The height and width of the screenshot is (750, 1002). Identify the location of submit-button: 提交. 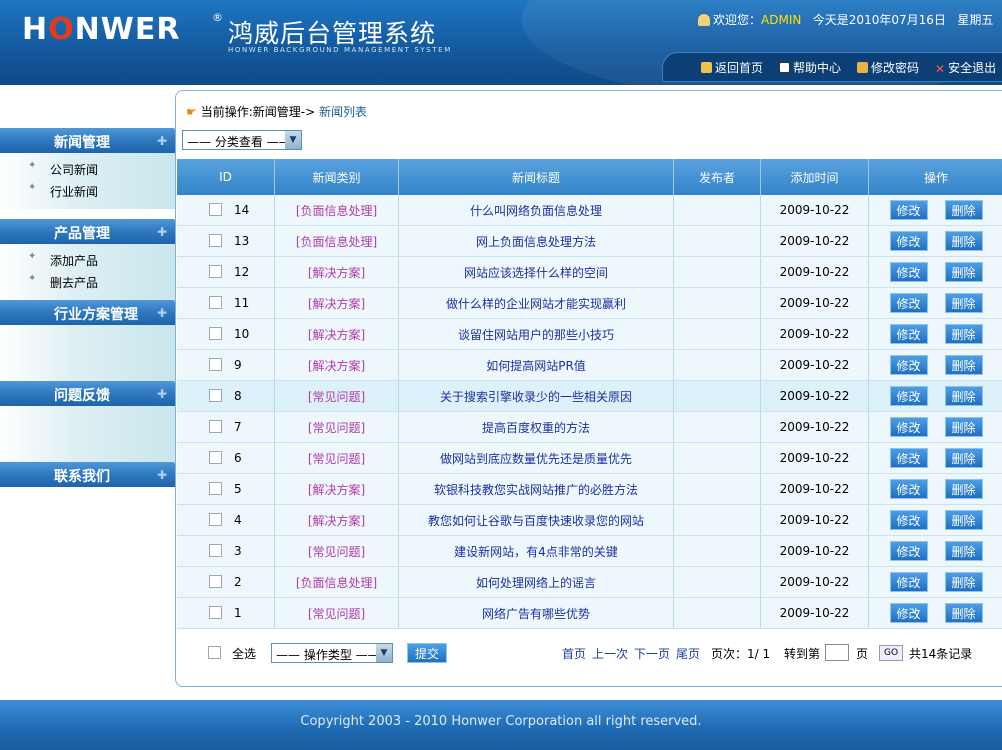
(427, 653).